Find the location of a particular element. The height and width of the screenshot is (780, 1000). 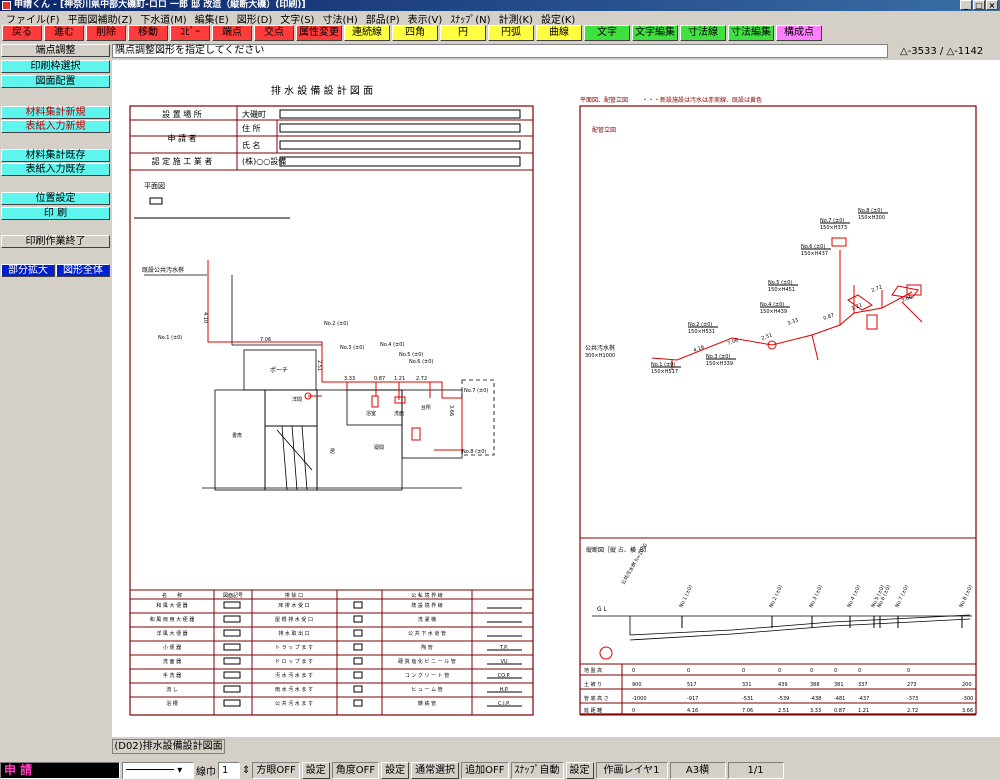

profile-cell-1-3: 331 is located at coordinates (747, 685).